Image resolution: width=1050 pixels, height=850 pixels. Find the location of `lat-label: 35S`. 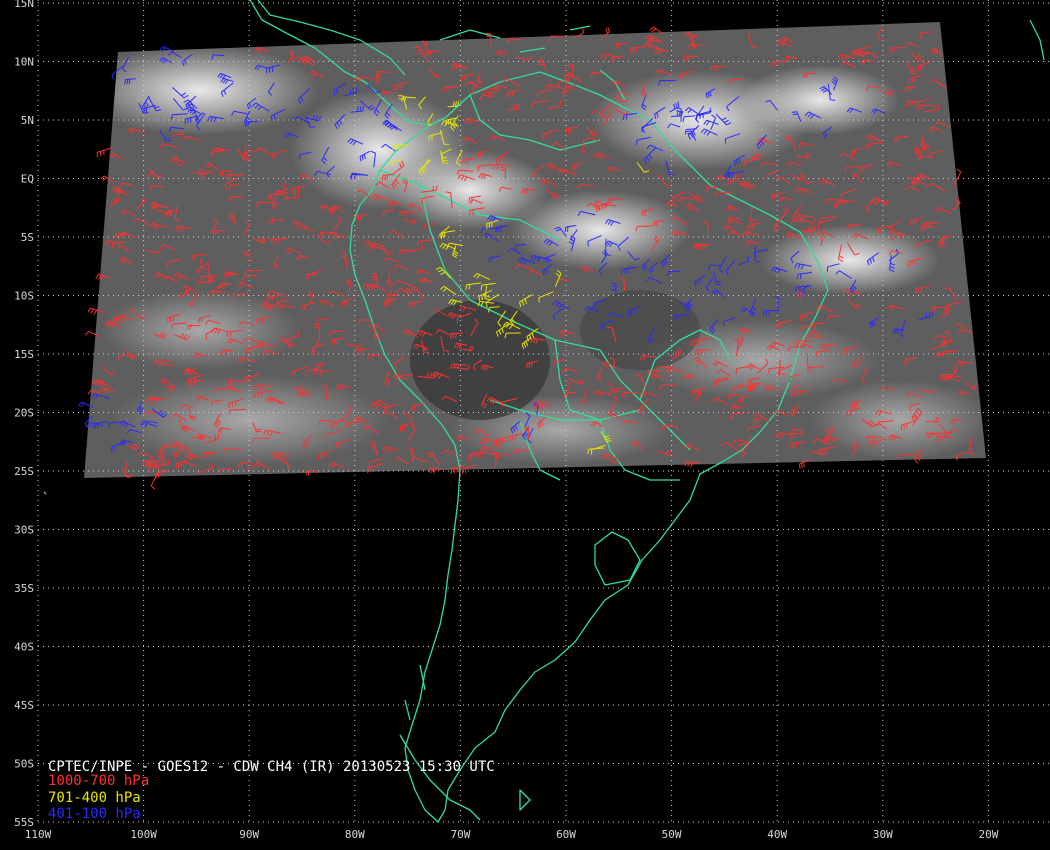

lat-label: 35S is located at coordinates (24, 588).